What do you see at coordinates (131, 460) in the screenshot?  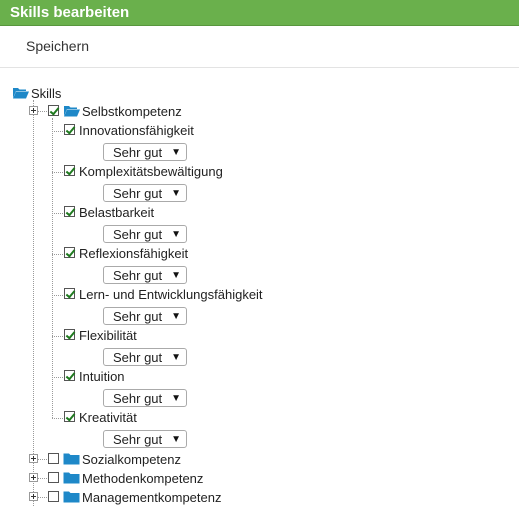 I see `category-label-sozialkompetenz: Sozialkompetenz` at bounding box center [131, 460].